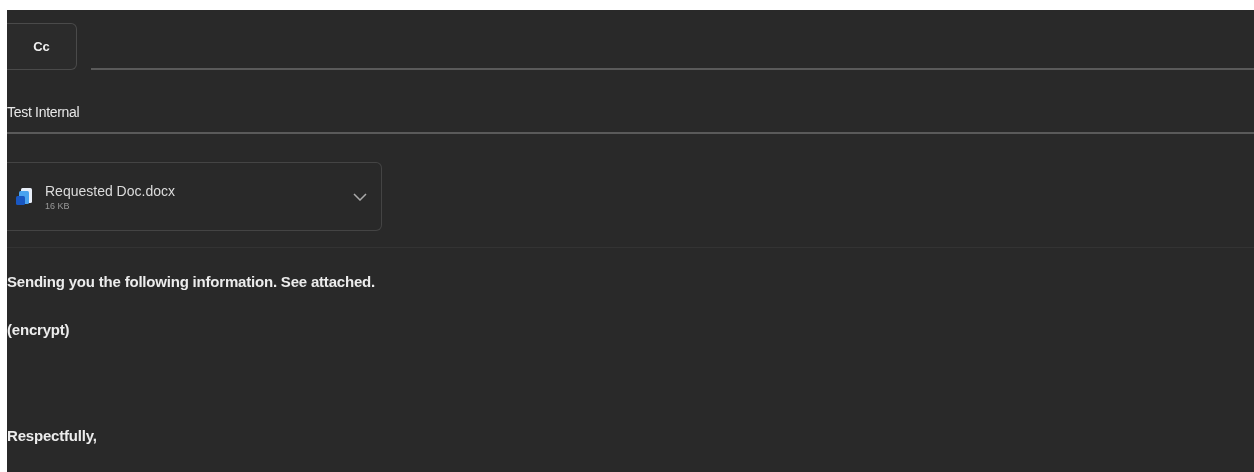  Describe the element at coordinates (24, 196) in the screenshot. I see `document-icon` at that location.